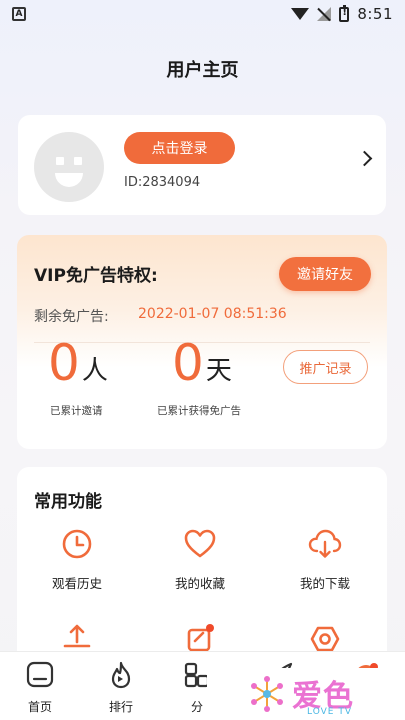 The image size is (405, 720). What do you see at coordinates (202, 165) in the screenshot?
I see `profile-card: 点击登录 ID:2834094` at bounding box center [202, 165].